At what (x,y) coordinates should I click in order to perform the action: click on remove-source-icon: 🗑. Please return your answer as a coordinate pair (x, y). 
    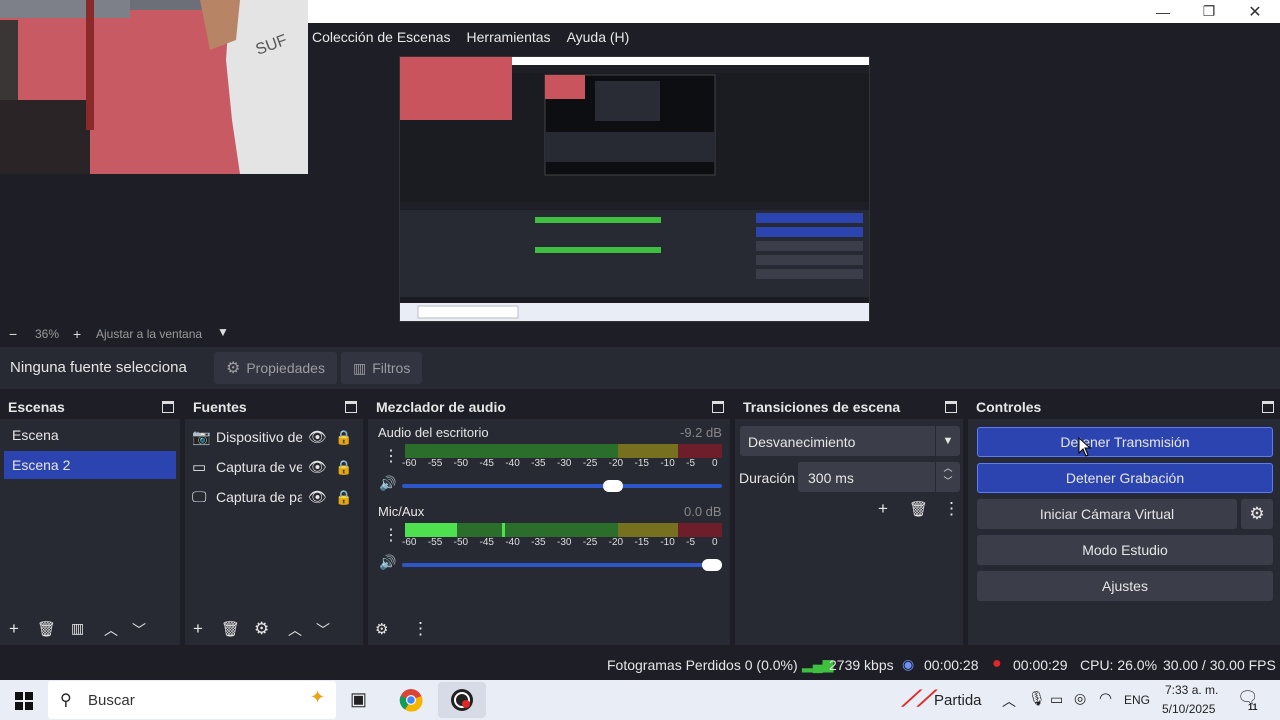
    Looking at the image, I should click on (230, 629).